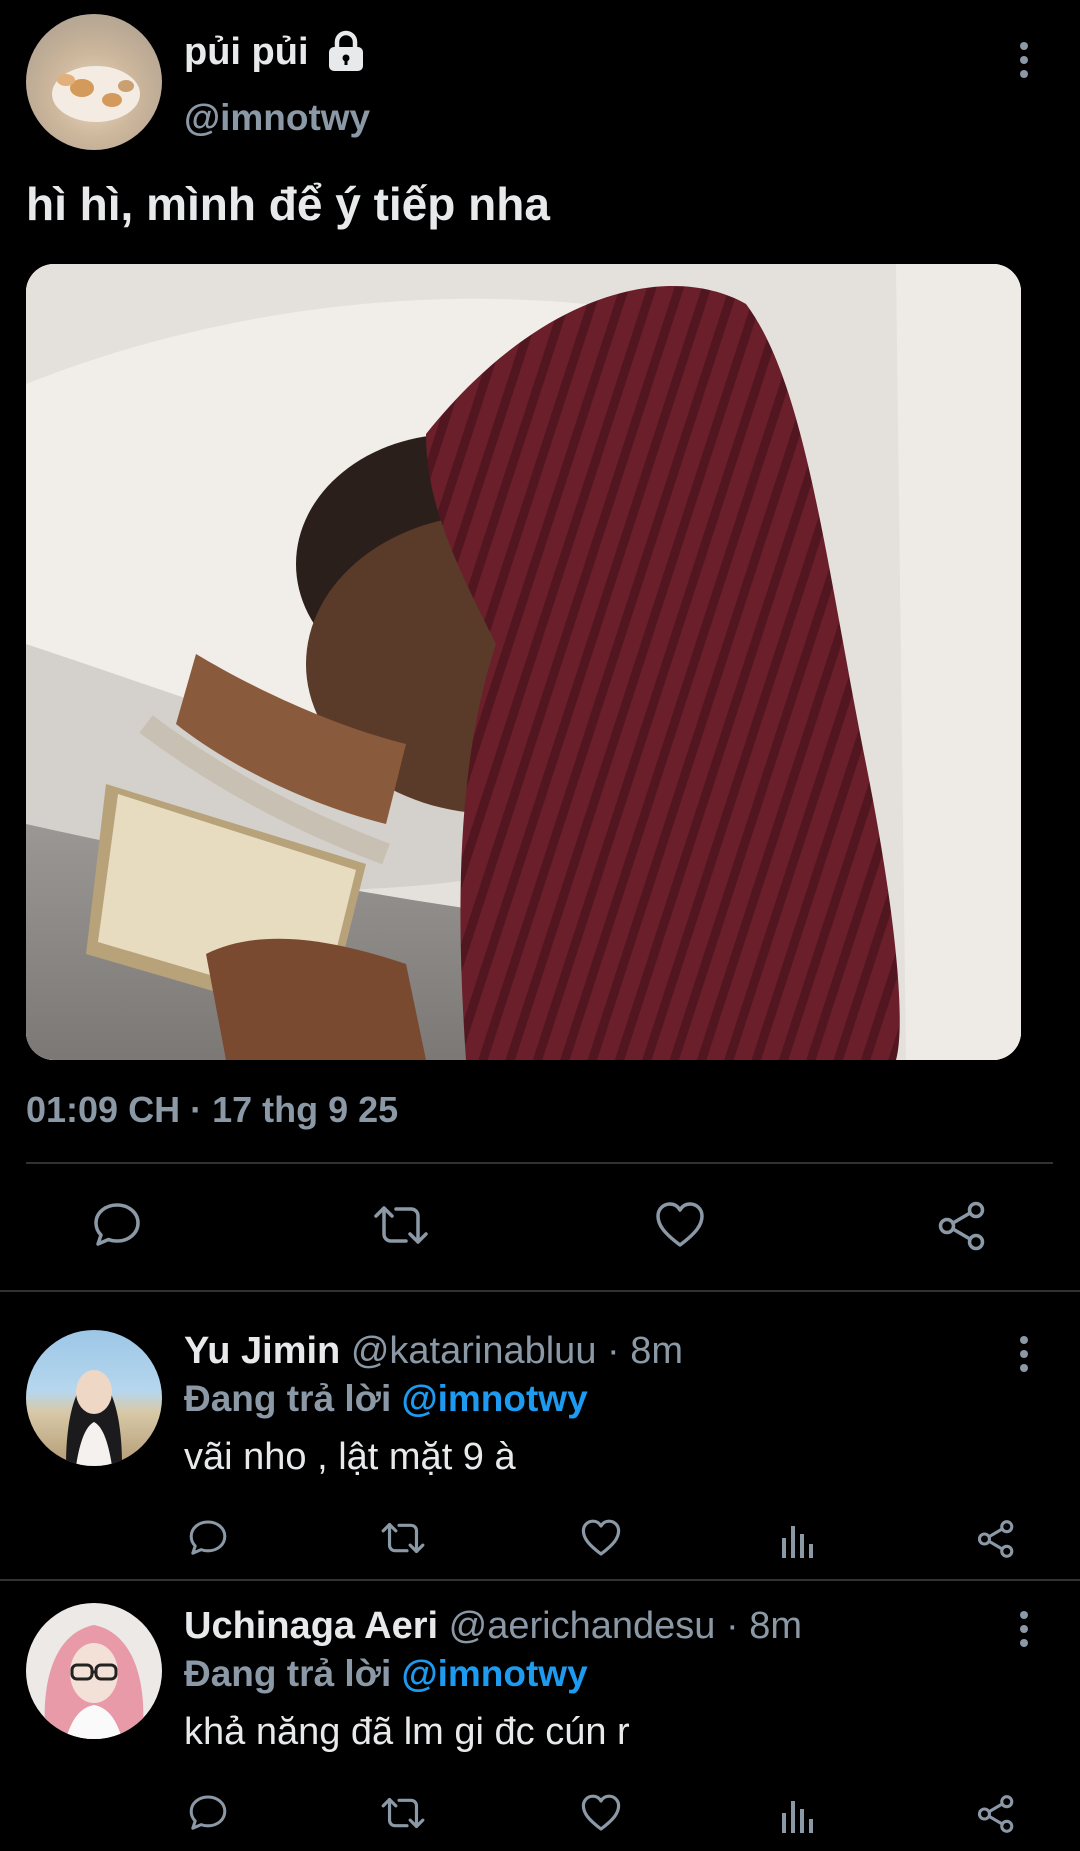 This screenshot has width=1080, height=1851. I want to click on reply-text: khả năng đã lm gi đc cún r, so click(407, 1732).